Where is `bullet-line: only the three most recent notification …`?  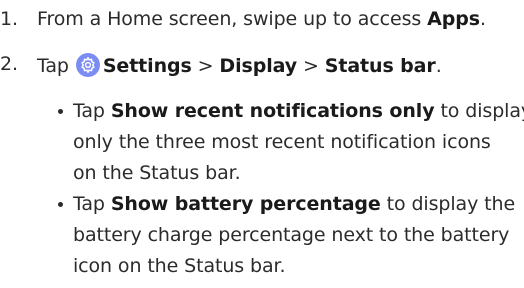
bullet-line: only the three most recent notification … is located at coordinates (282, 142).